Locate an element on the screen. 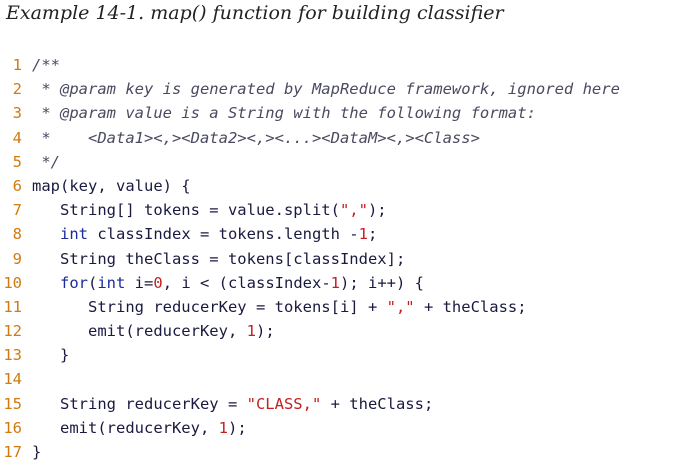 This screenshot has width=693, height=467. code-line: 7 String[] tokens = value.split(","); is located at coordinates (346, 210).